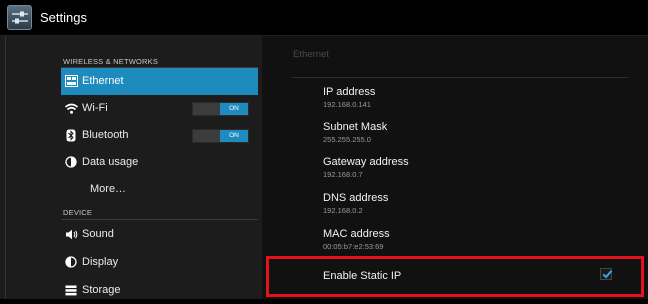 This screenshot has height=304, width=648. Describe the element at coordinates (63, 17) in the screenshot. I see `app-title: Settings` at that location.